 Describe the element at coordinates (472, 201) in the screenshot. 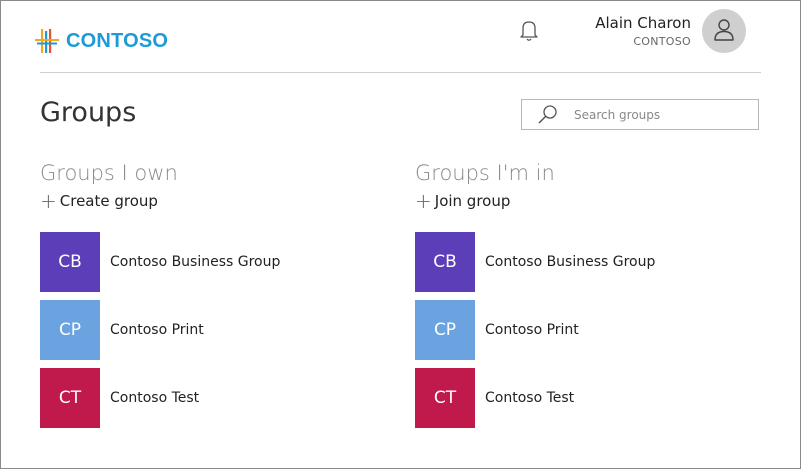

I see `join-group-label: Join group` at that location.